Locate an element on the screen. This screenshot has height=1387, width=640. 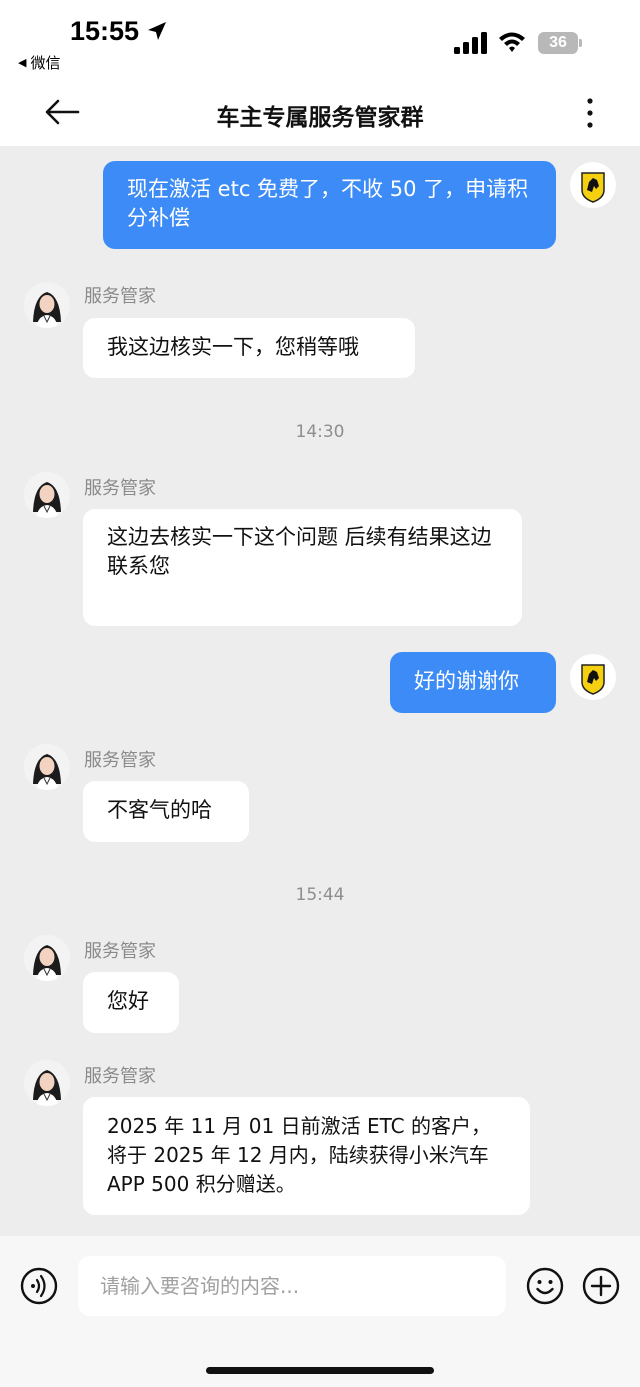
message-text: 我这边核实一下，您稍等哦 is located at coordinates (233, 347).